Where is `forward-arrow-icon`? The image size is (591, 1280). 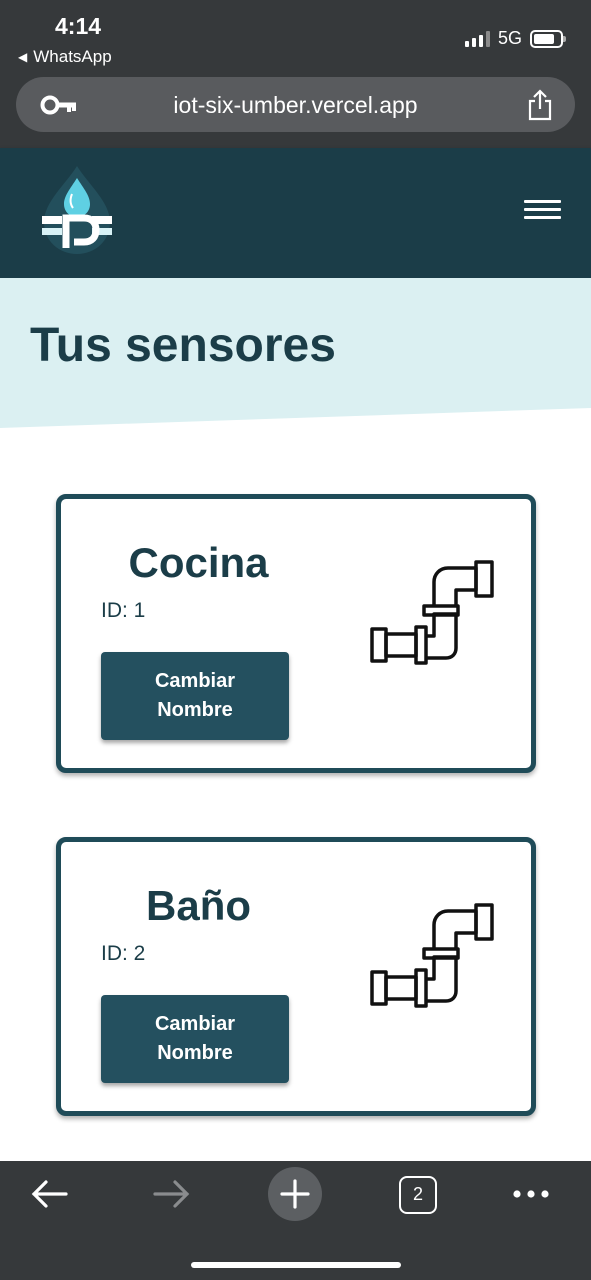
forward-arrow-icon is located at coordinates (172, 1194).